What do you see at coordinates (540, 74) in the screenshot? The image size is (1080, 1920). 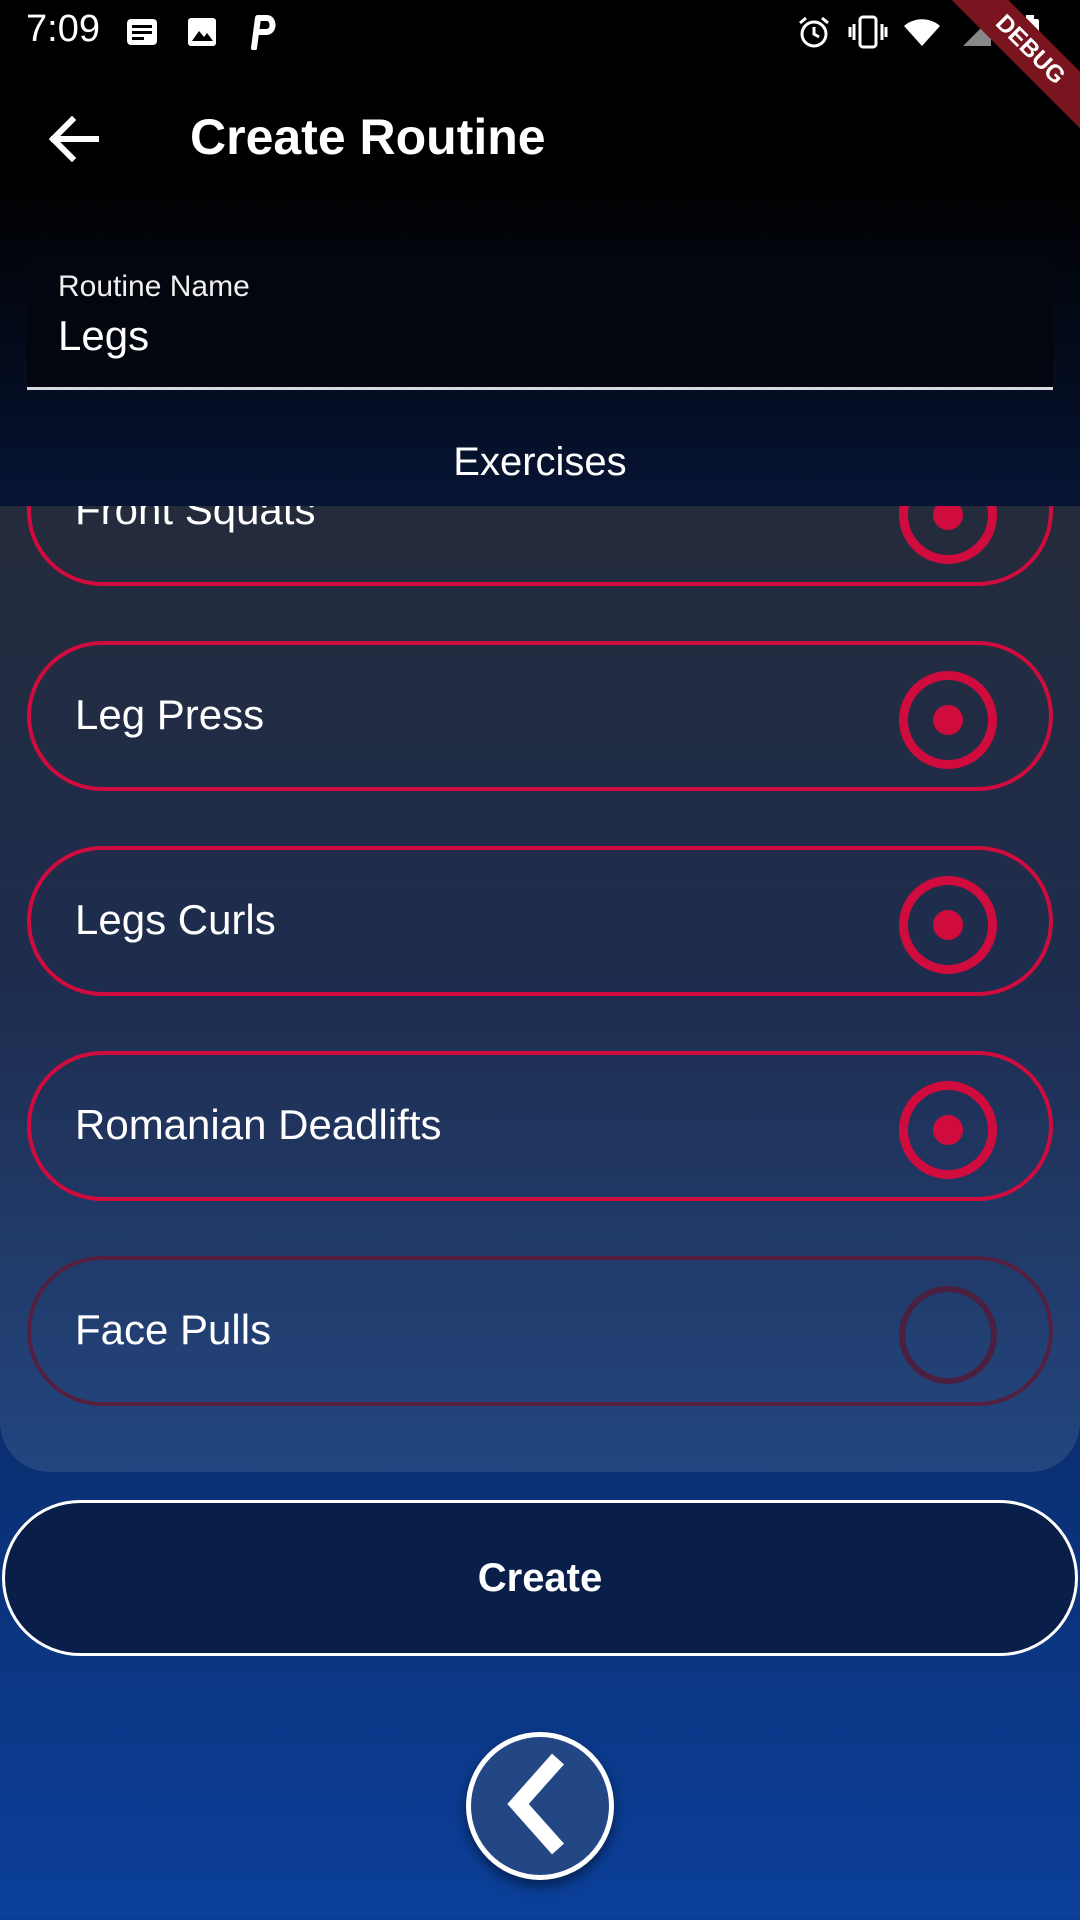 I see `status-bar: 7:09 DEBUG` at bounding box center [540, 74].